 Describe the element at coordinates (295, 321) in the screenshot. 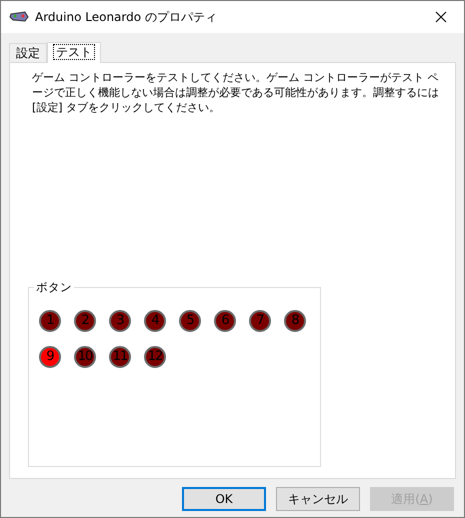

I see `button-indicator: 8` at that location.